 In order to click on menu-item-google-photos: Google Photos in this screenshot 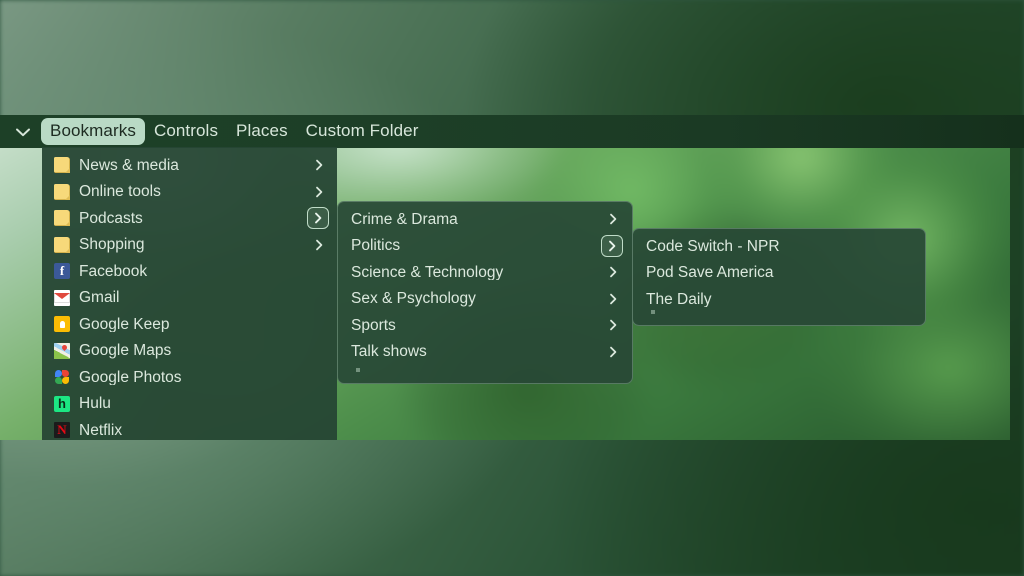, I will do `click(189, 377)`.